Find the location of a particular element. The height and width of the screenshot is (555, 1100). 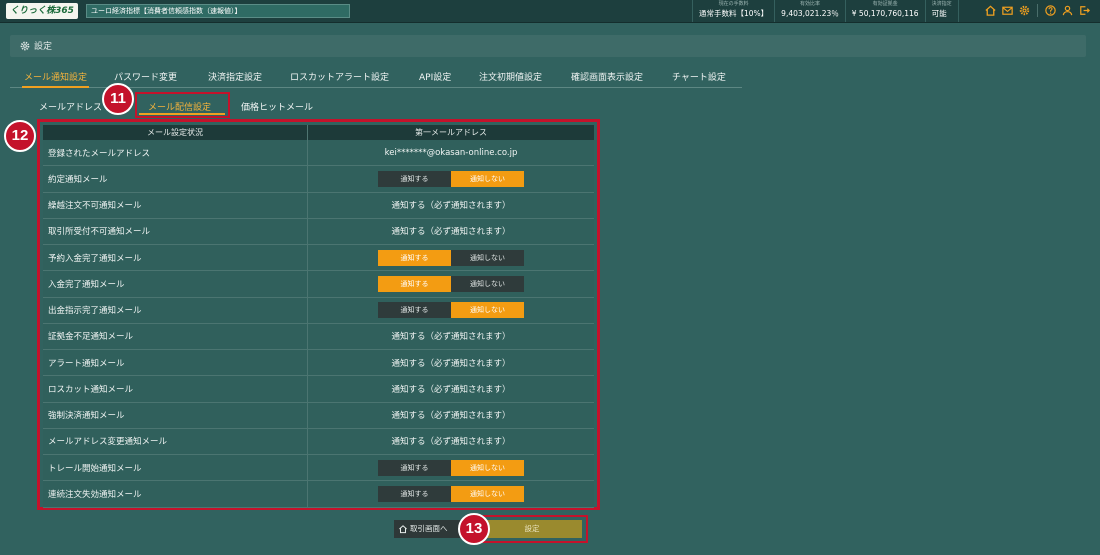

subtab-mail-address: メールアドレス is located at coordinates (70, 106).